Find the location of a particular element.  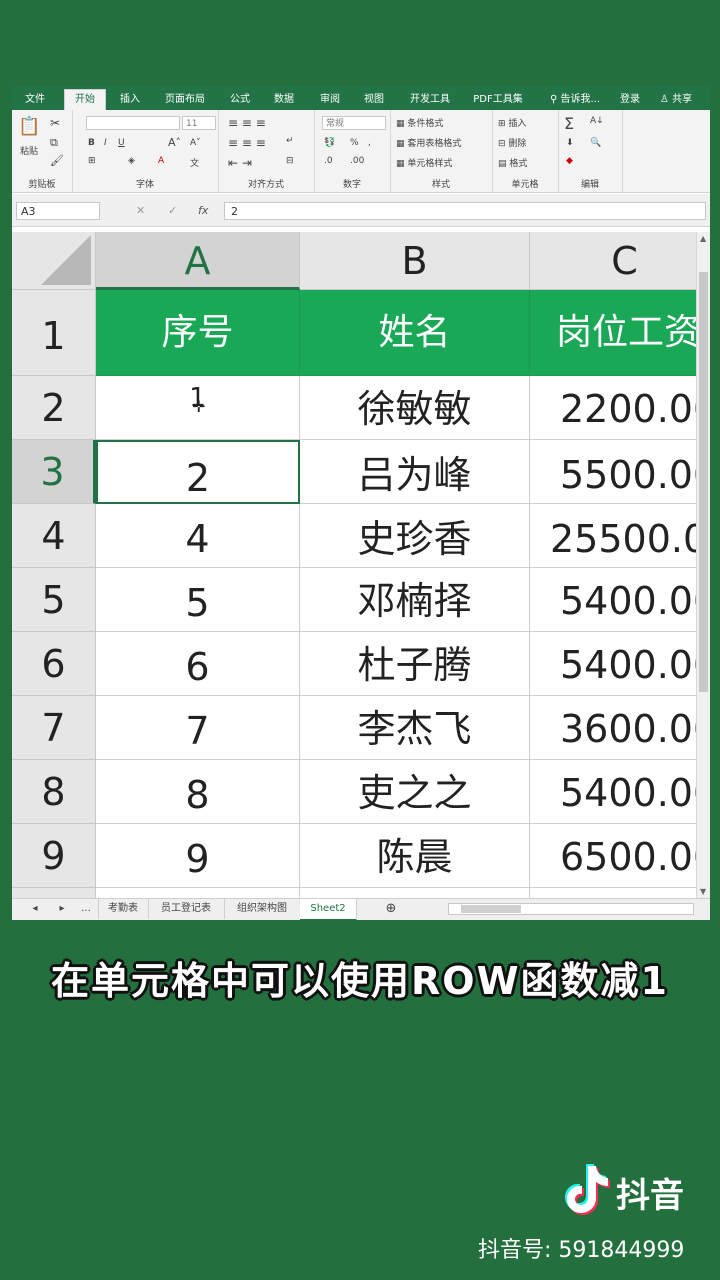

column-header-c: C is located at coordinates (613, 261).